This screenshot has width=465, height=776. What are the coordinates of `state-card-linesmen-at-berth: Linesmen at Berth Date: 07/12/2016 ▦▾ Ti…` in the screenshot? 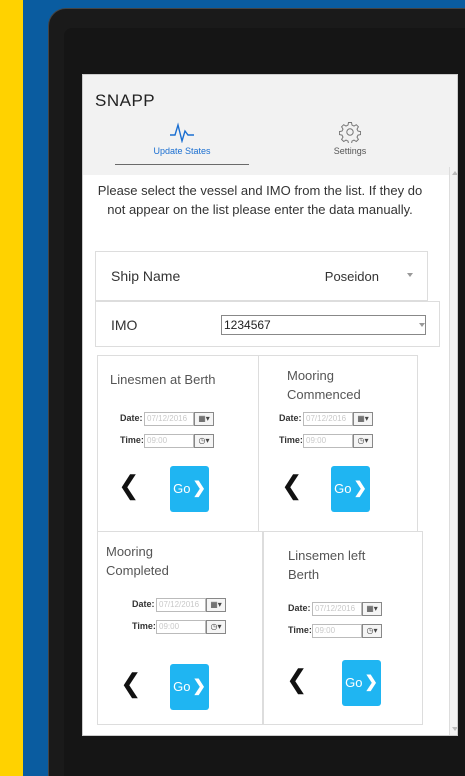 It's located at (178, 444).